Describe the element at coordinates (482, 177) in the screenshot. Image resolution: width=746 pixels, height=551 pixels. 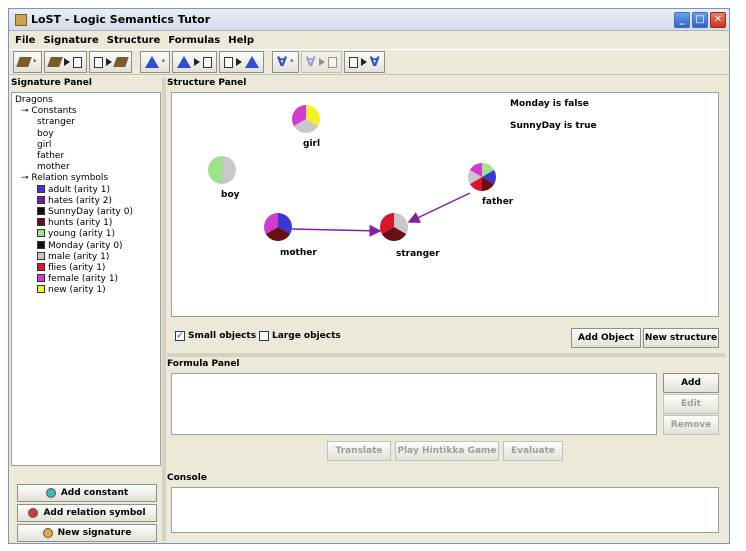
I see `object-father` at that location.